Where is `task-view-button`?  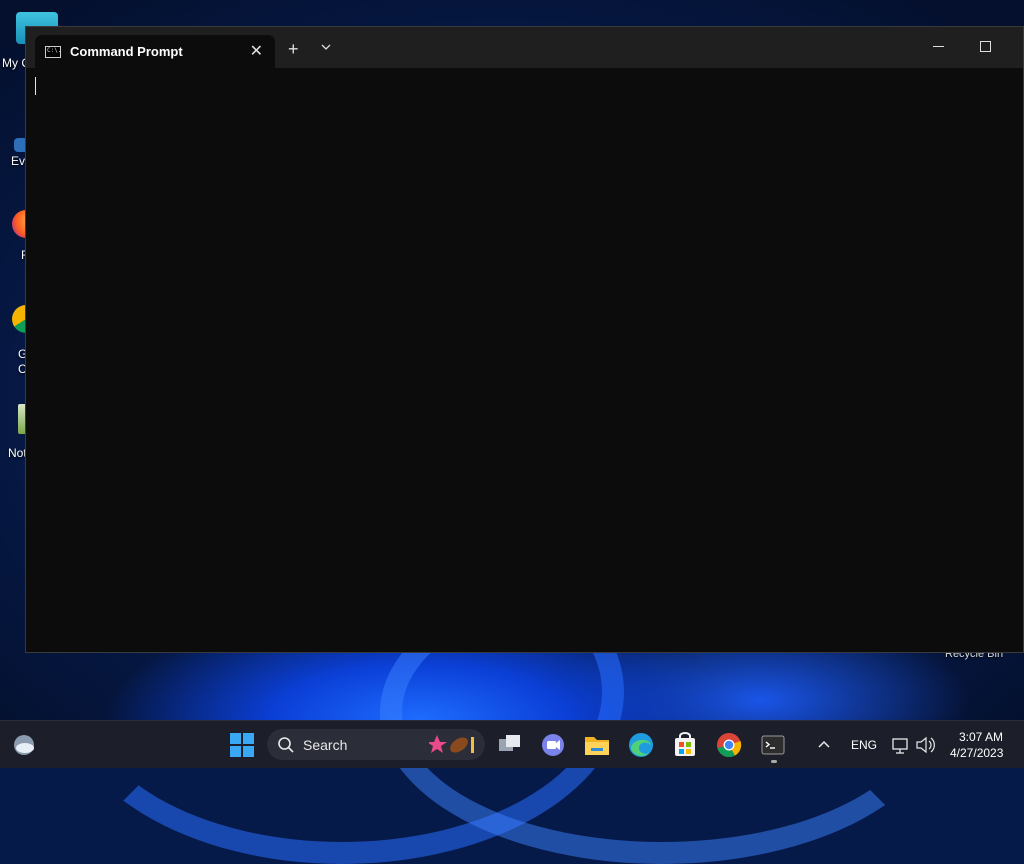 task-view-button is located at coordinates (510, 745).